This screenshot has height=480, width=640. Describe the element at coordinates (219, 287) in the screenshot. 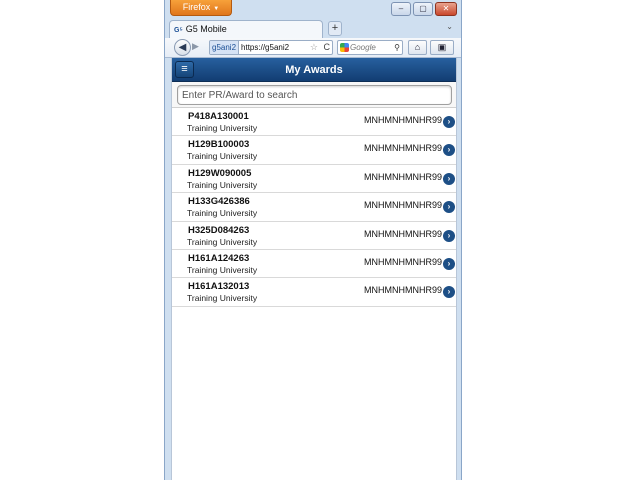

I see `award-number: H161A132013` at that location.